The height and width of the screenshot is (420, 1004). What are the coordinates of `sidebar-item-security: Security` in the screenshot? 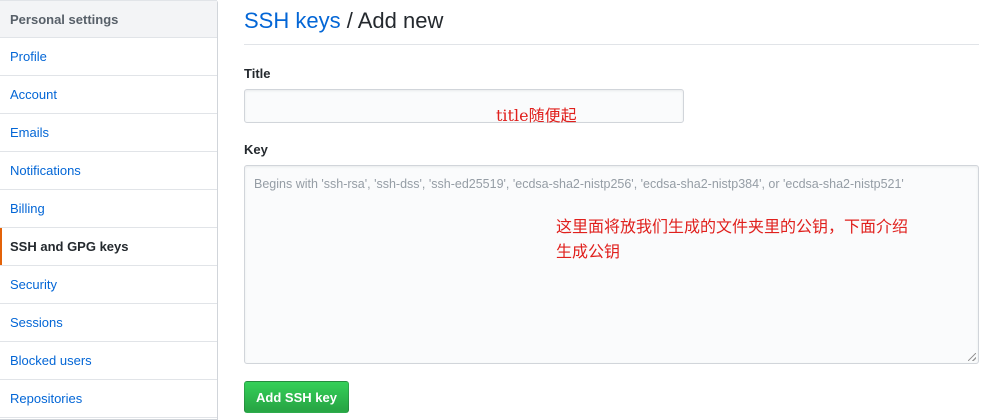 It's located at (108, 285).